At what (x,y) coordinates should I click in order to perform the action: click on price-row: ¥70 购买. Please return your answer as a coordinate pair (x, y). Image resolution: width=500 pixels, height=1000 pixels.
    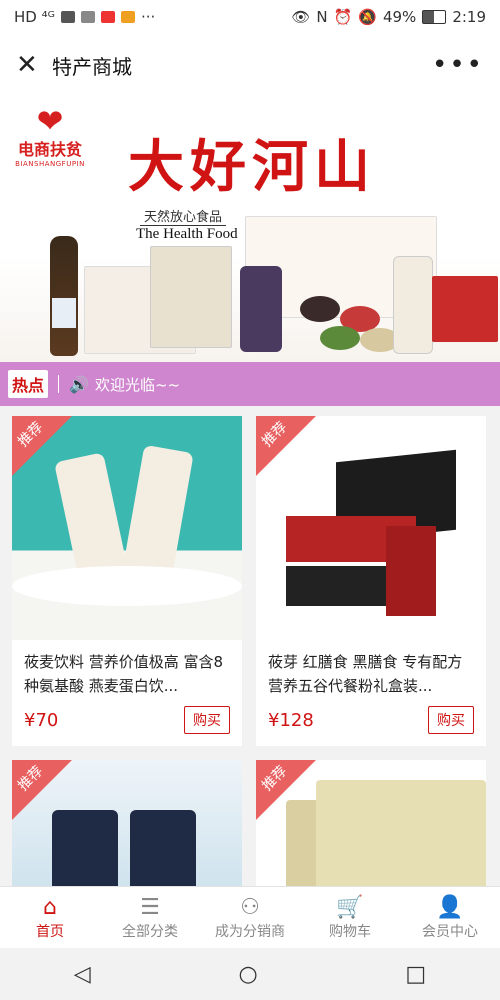
    Looking at the image, I should click on (127, 720).